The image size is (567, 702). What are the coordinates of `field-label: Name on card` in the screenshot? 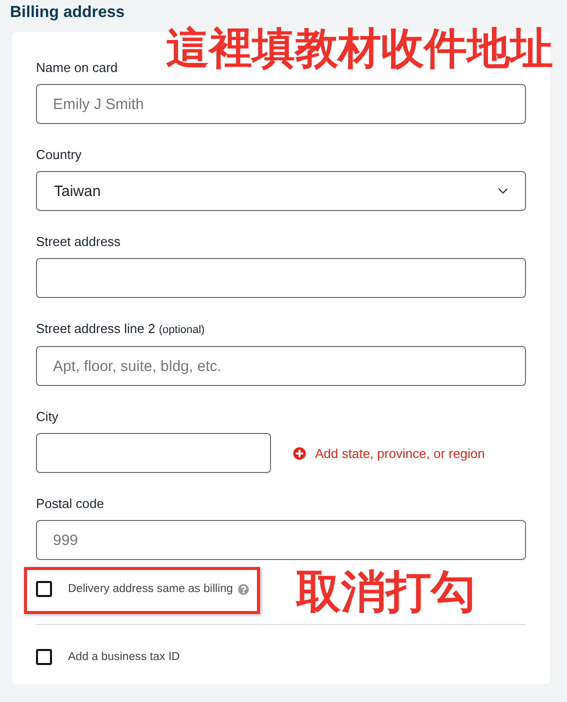 It's located at (77, 68).